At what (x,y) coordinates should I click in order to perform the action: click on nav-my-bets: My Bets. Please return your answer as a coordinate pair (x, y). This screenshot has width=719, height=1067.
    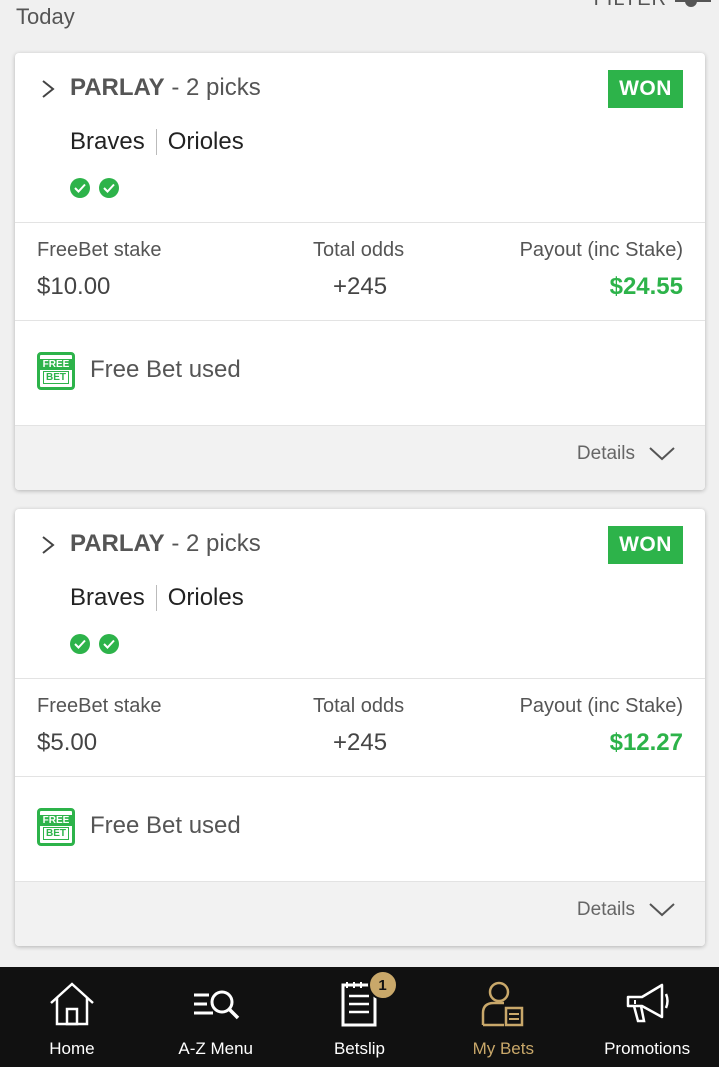
    Looking at the image, I should click on (503, 1017).